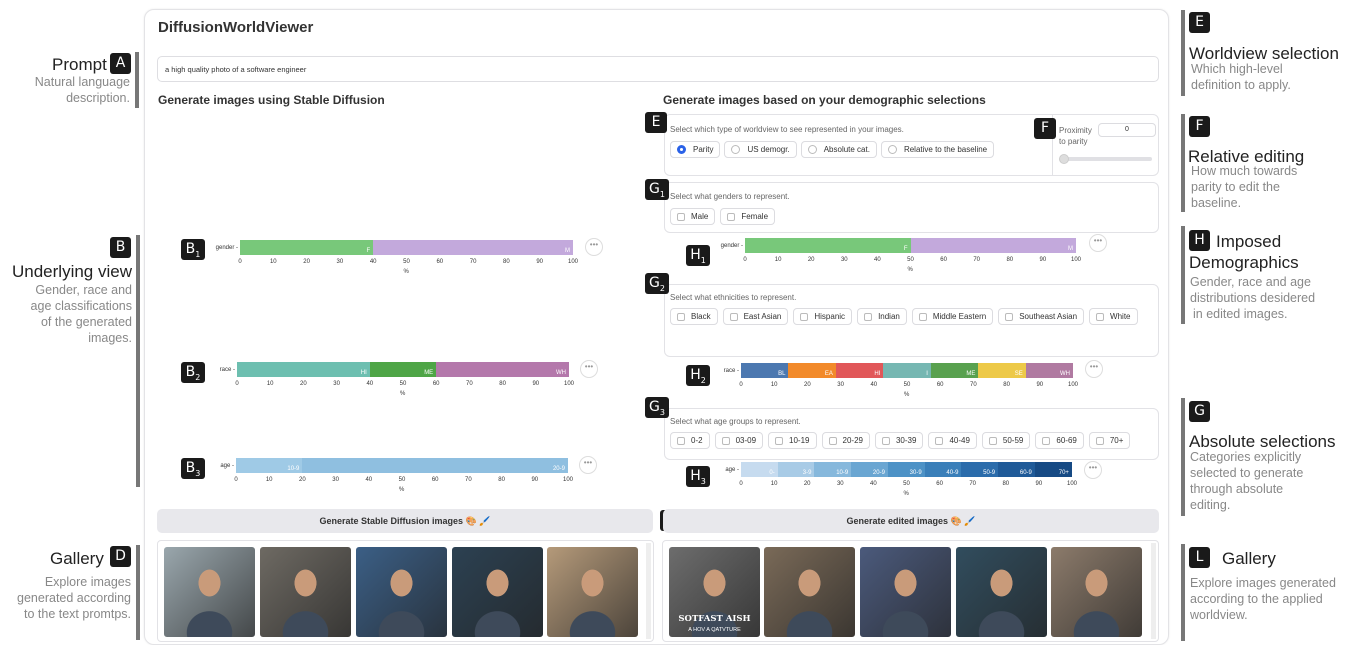  I want to click on tick-label: 50, so click(402, 480).